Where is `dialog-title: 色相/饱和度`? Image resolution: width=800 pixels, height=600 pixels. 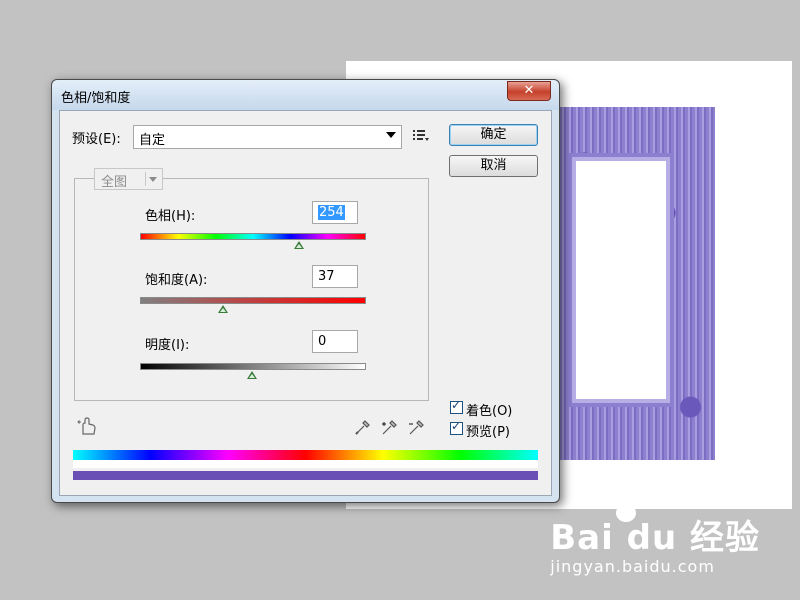
dialog-title: 色相/饱和度 is located at coordinates (96, 98).